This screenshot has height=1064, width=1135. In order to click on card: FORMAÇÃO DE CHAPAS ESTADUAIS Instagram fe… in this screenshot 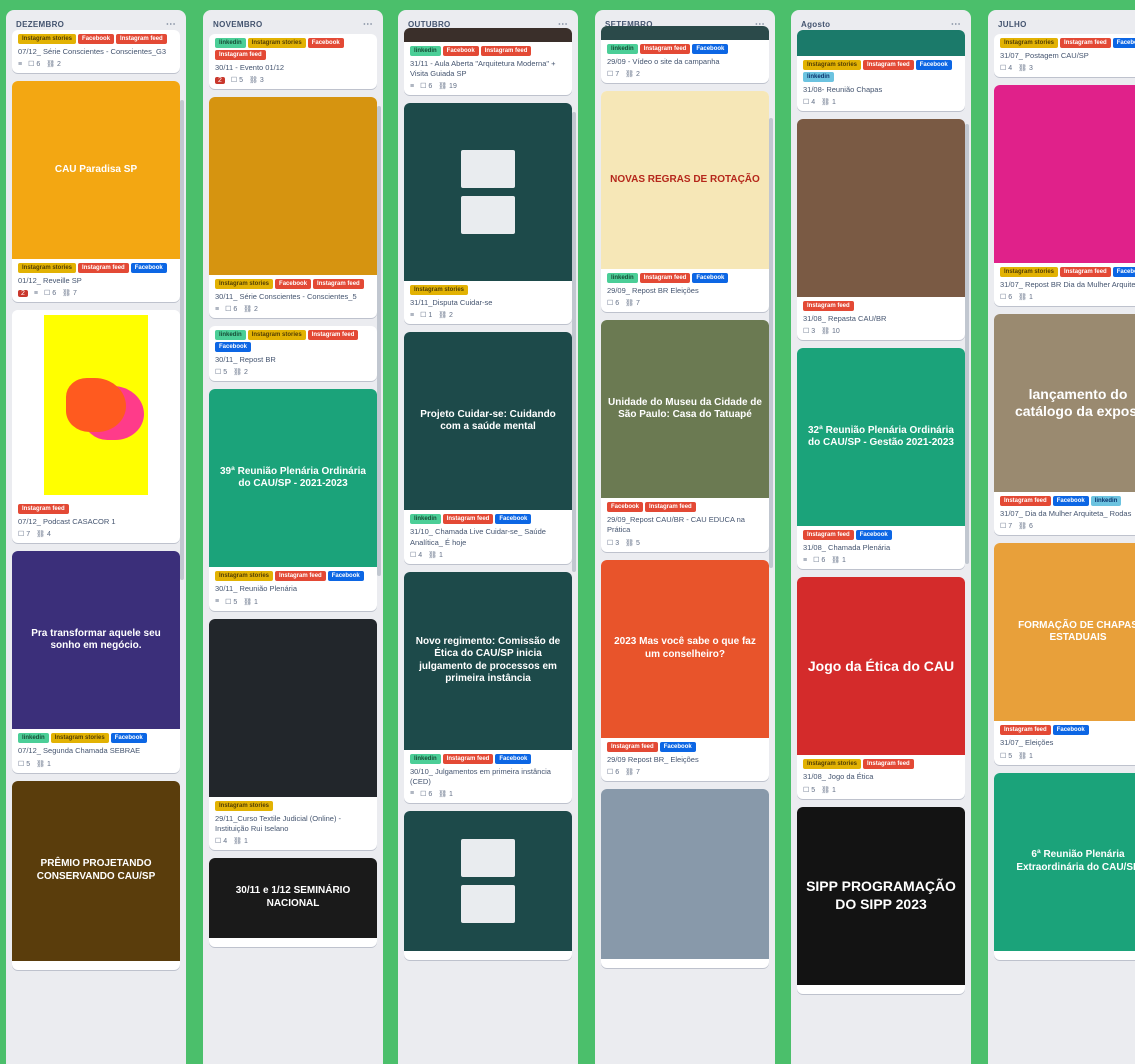, I will do `click(1064, 654)`.